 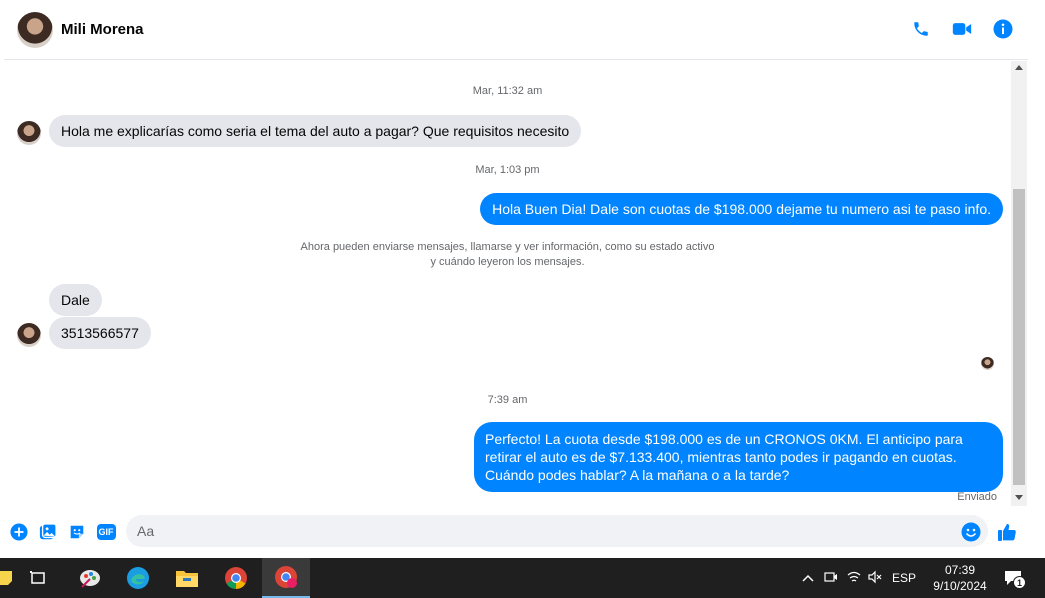 I want to click on header-actions, so click(x=962, y=29).